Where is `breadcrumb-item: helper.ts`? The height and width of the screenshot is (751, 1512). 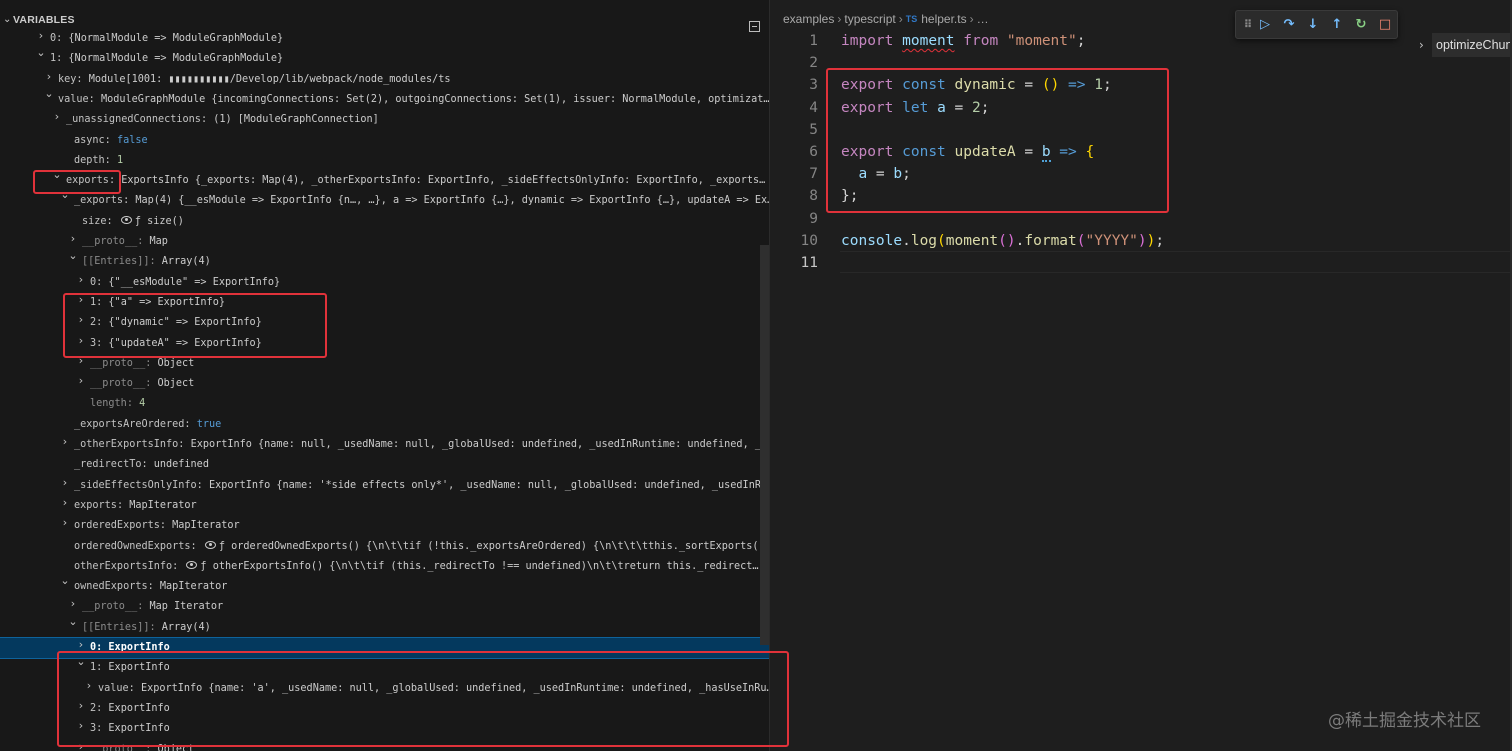 breadcrumb-item: helper.ts is located at coordinates (943, 19).